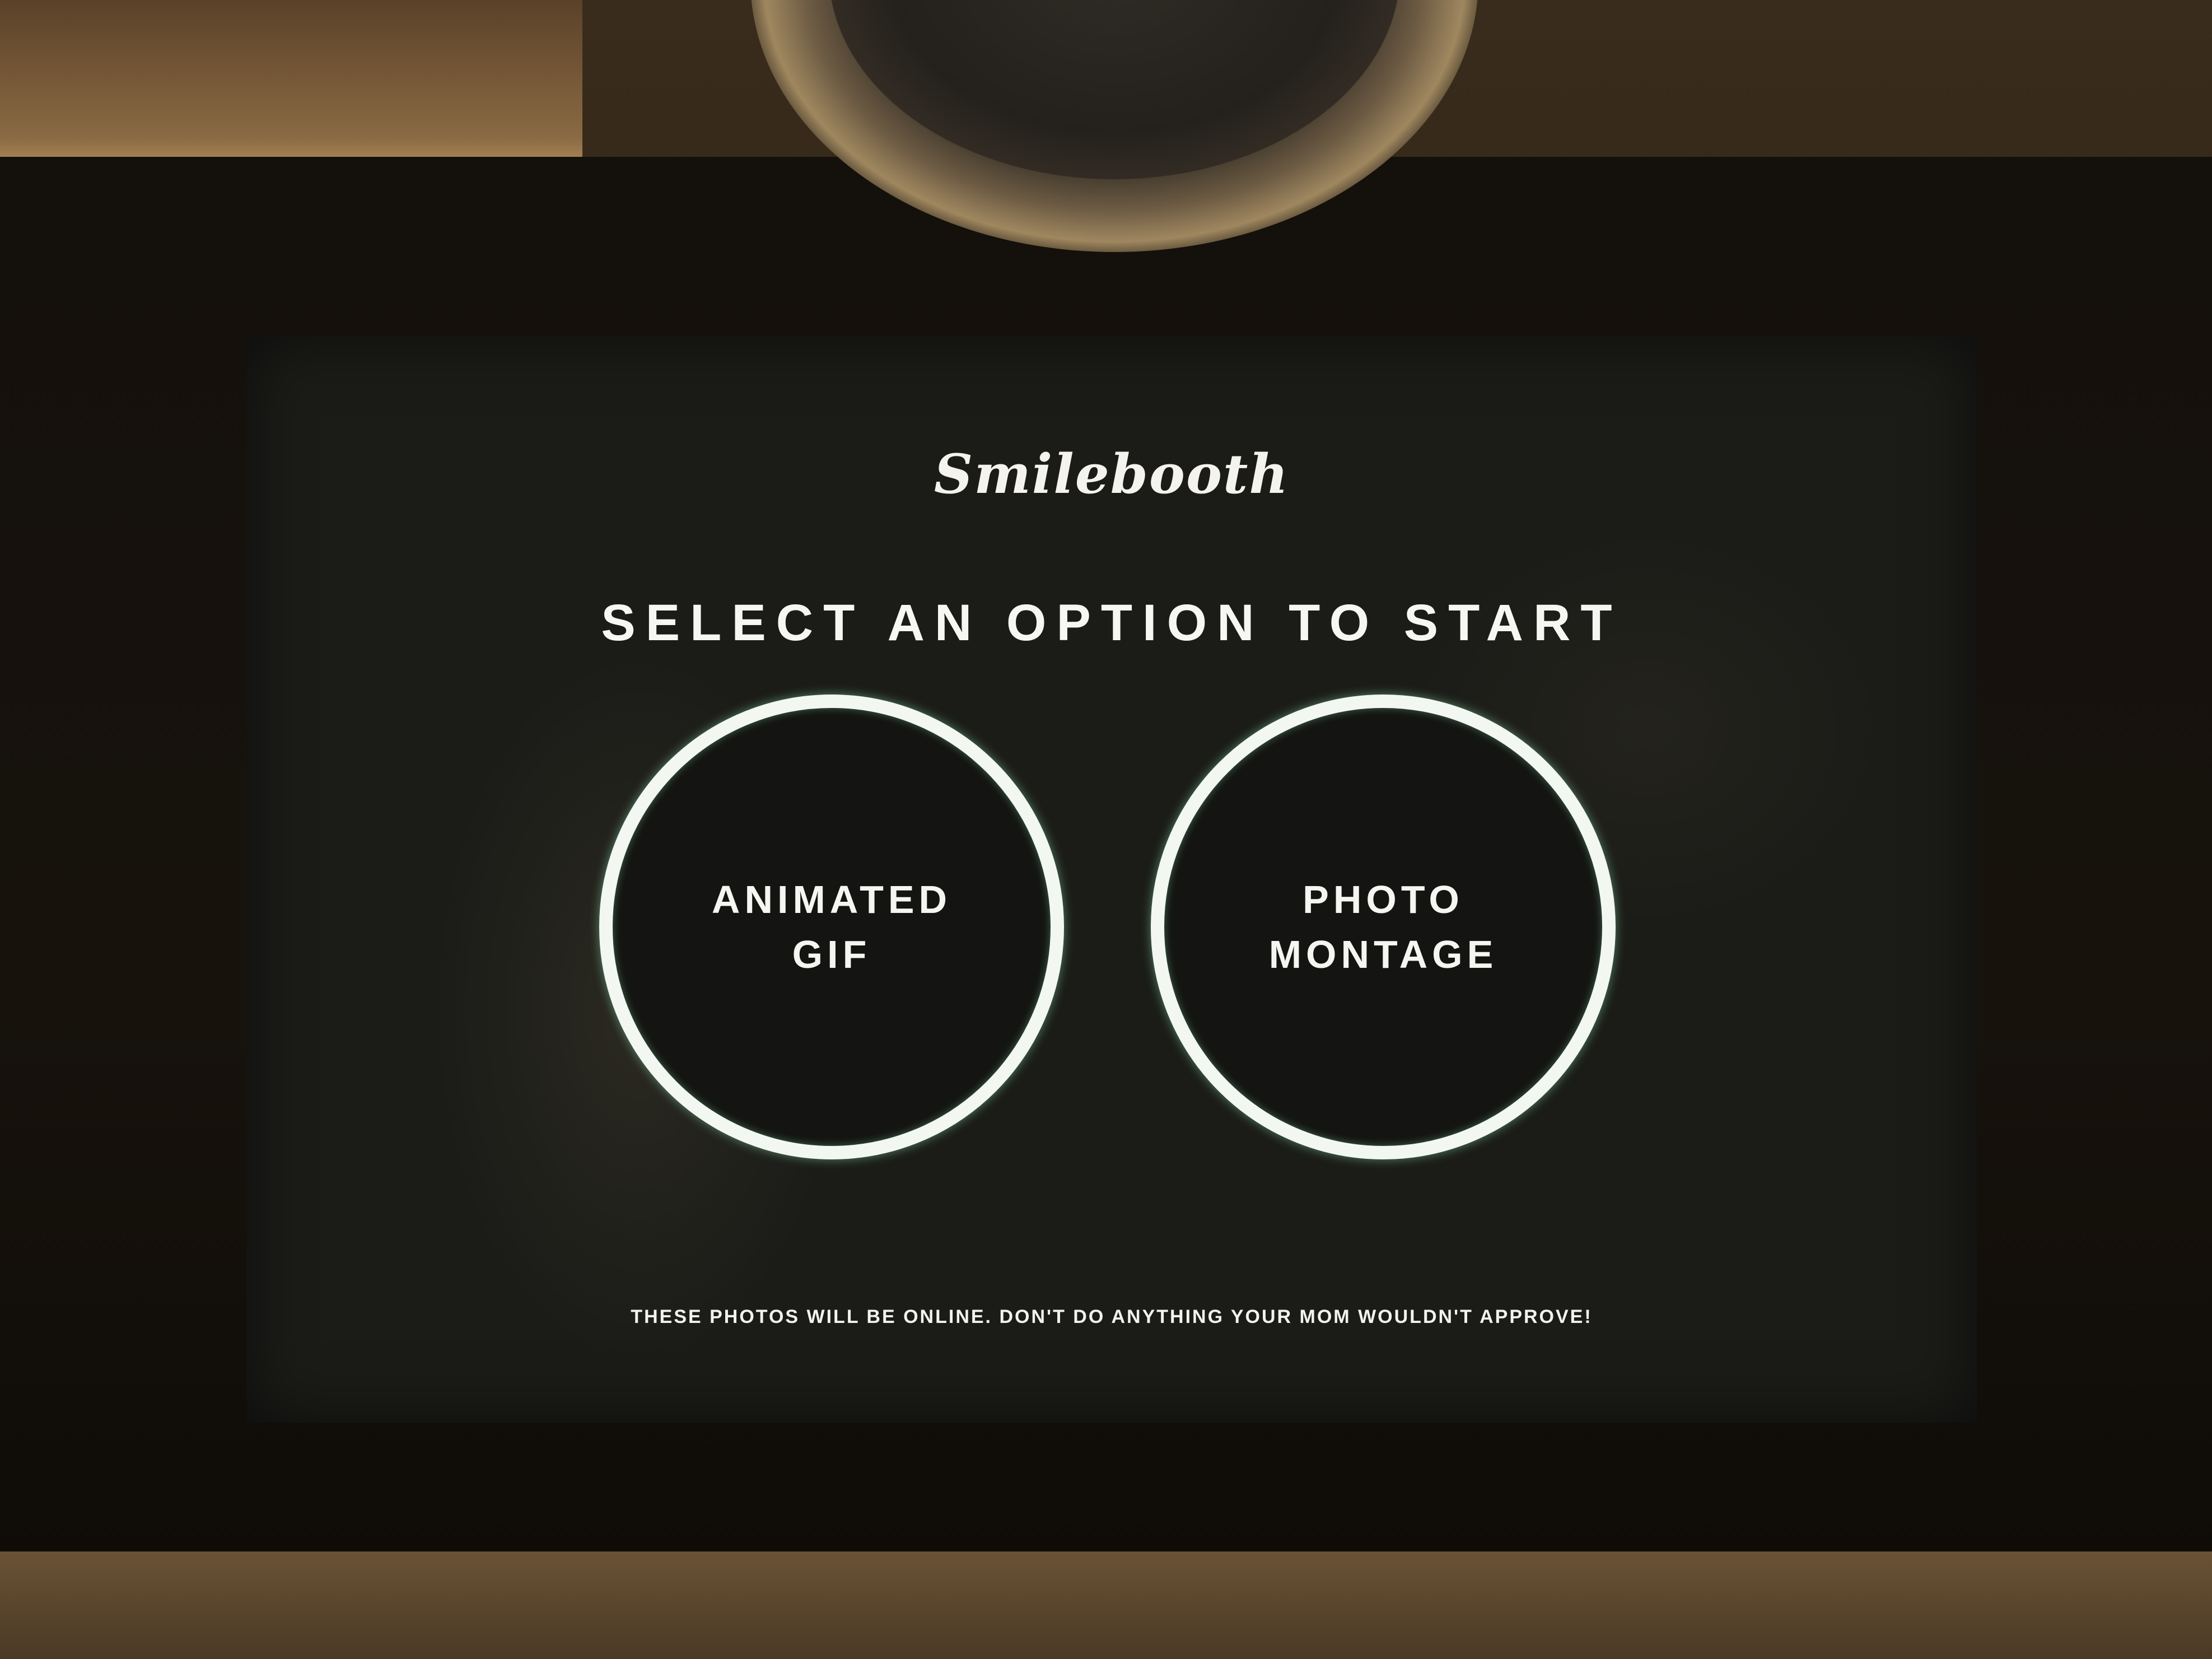  I want to click on animated-gif-label: ANIMATED GIF, so click(832, 927).